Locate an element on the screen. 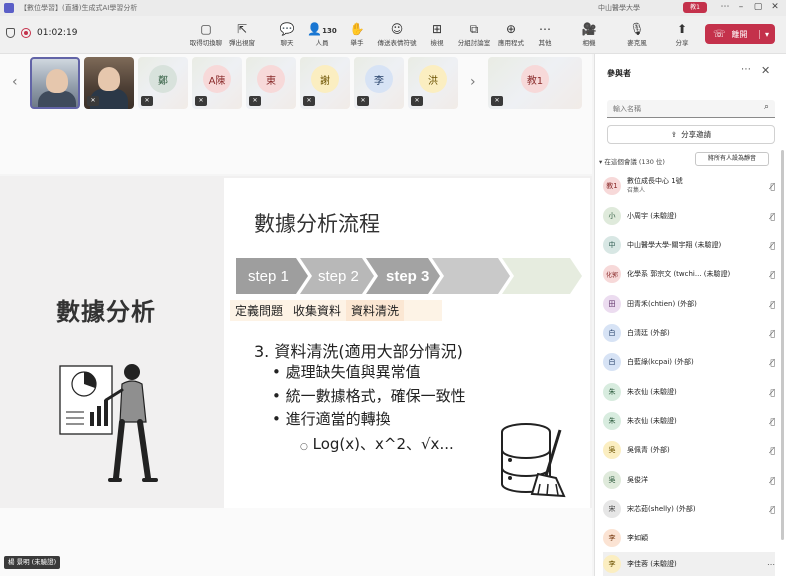  chevron-left-icon: ‹ is located at coordinates (15, 82).